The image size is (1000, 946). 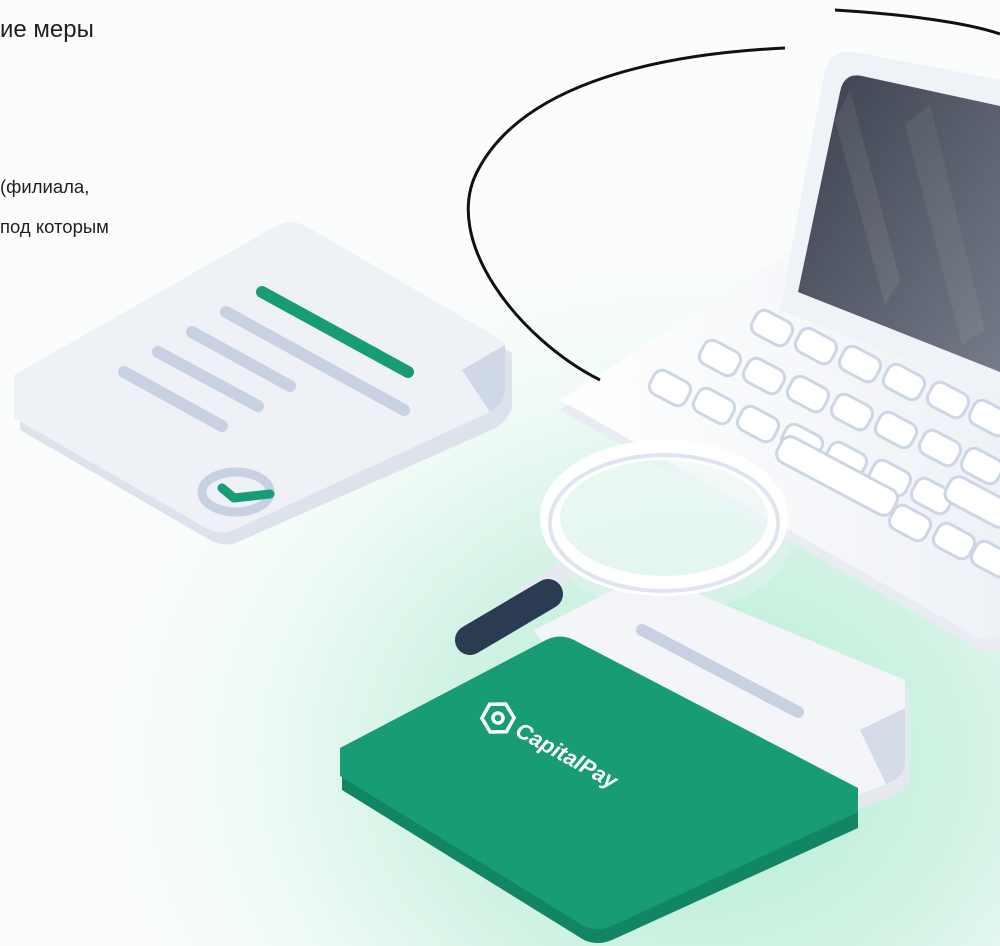 I want to click on decorative-curve, so click(x=917, y=22).